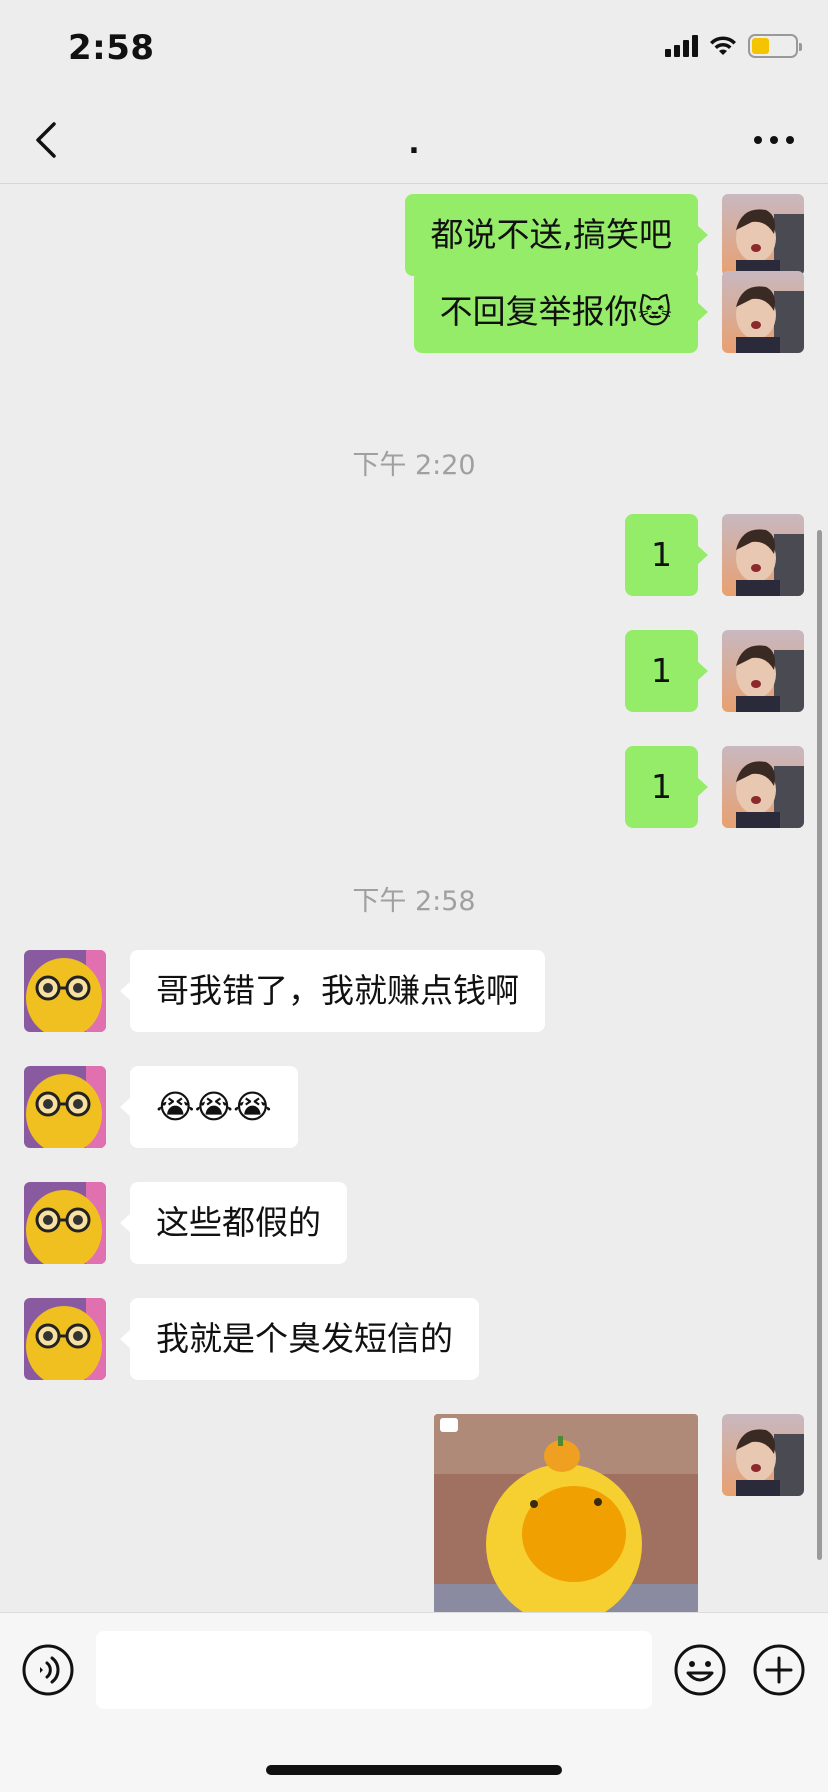 This screenshot has height=1792, width=828. I want to click on nav-bar: ., so click(414, 140).